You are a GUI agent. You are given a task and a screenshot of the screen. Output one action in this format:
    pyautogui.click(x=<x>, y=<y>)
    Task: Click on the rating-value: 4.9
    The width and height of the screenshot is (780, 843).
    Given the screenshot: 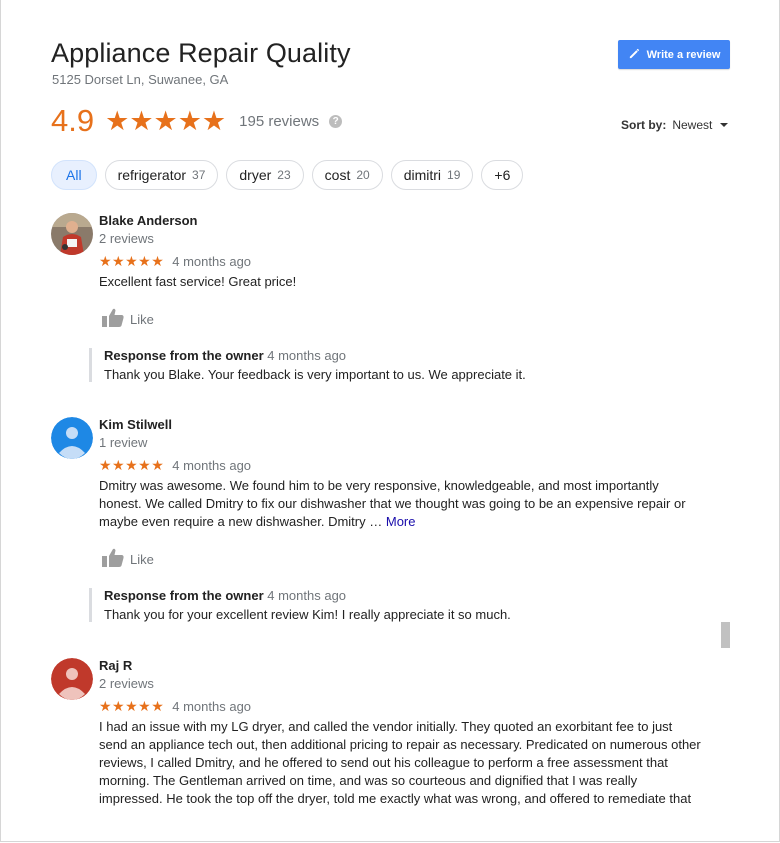 What is the action you would take?
    pyautogui.click(x=73, y=120)
    